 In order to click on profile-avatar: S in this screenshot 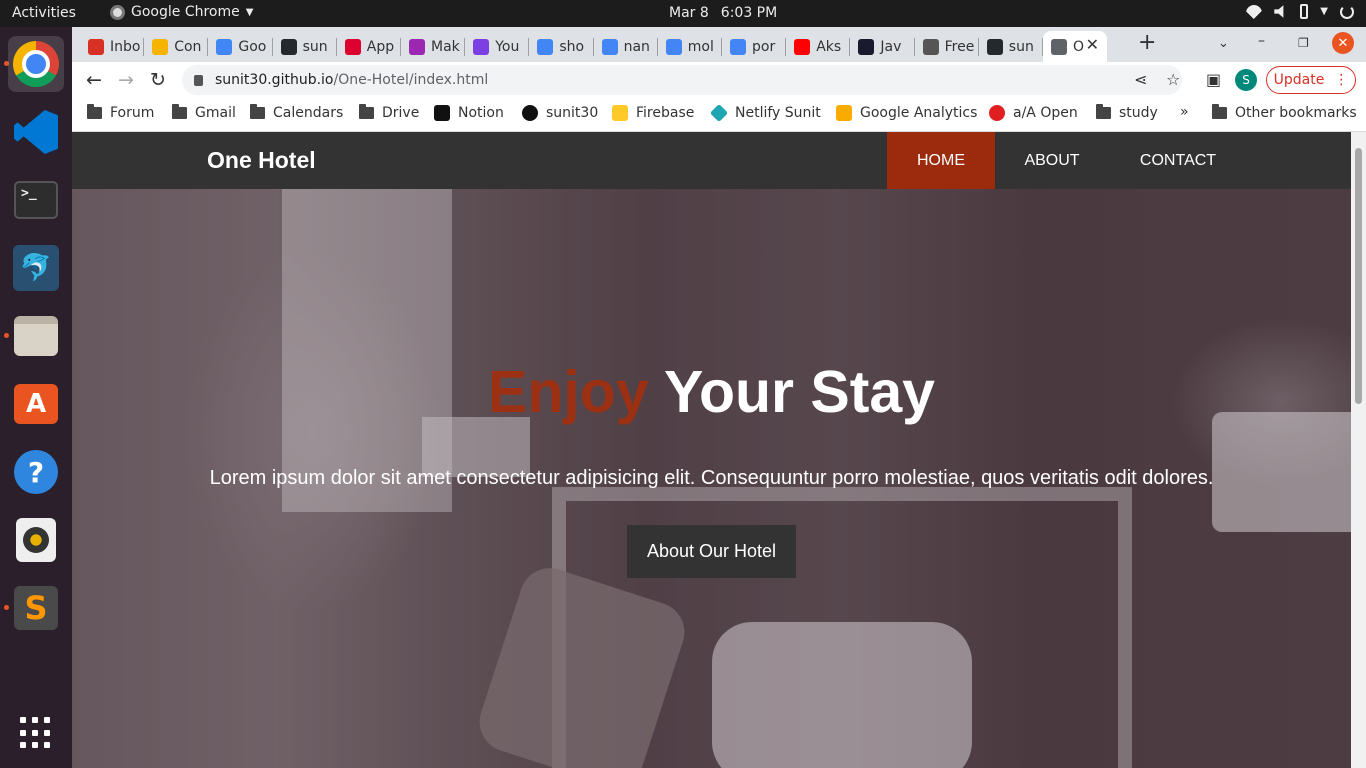, I will do `click(1246, 80)`.